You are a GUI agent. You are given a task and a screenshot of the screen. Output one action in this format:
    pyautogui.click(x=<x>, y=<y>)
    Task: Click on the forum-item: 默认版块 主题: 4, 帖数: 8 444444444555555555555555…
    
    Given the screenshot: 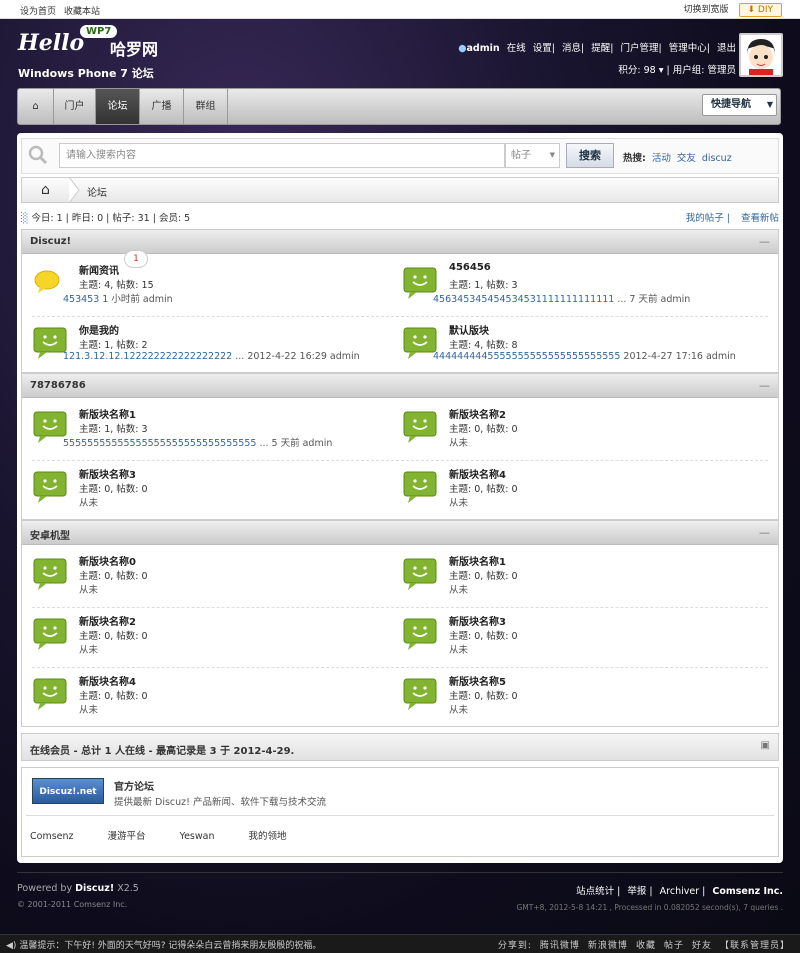 What is the action you would take?
    pyautogui.click(x=581, y=347)
    